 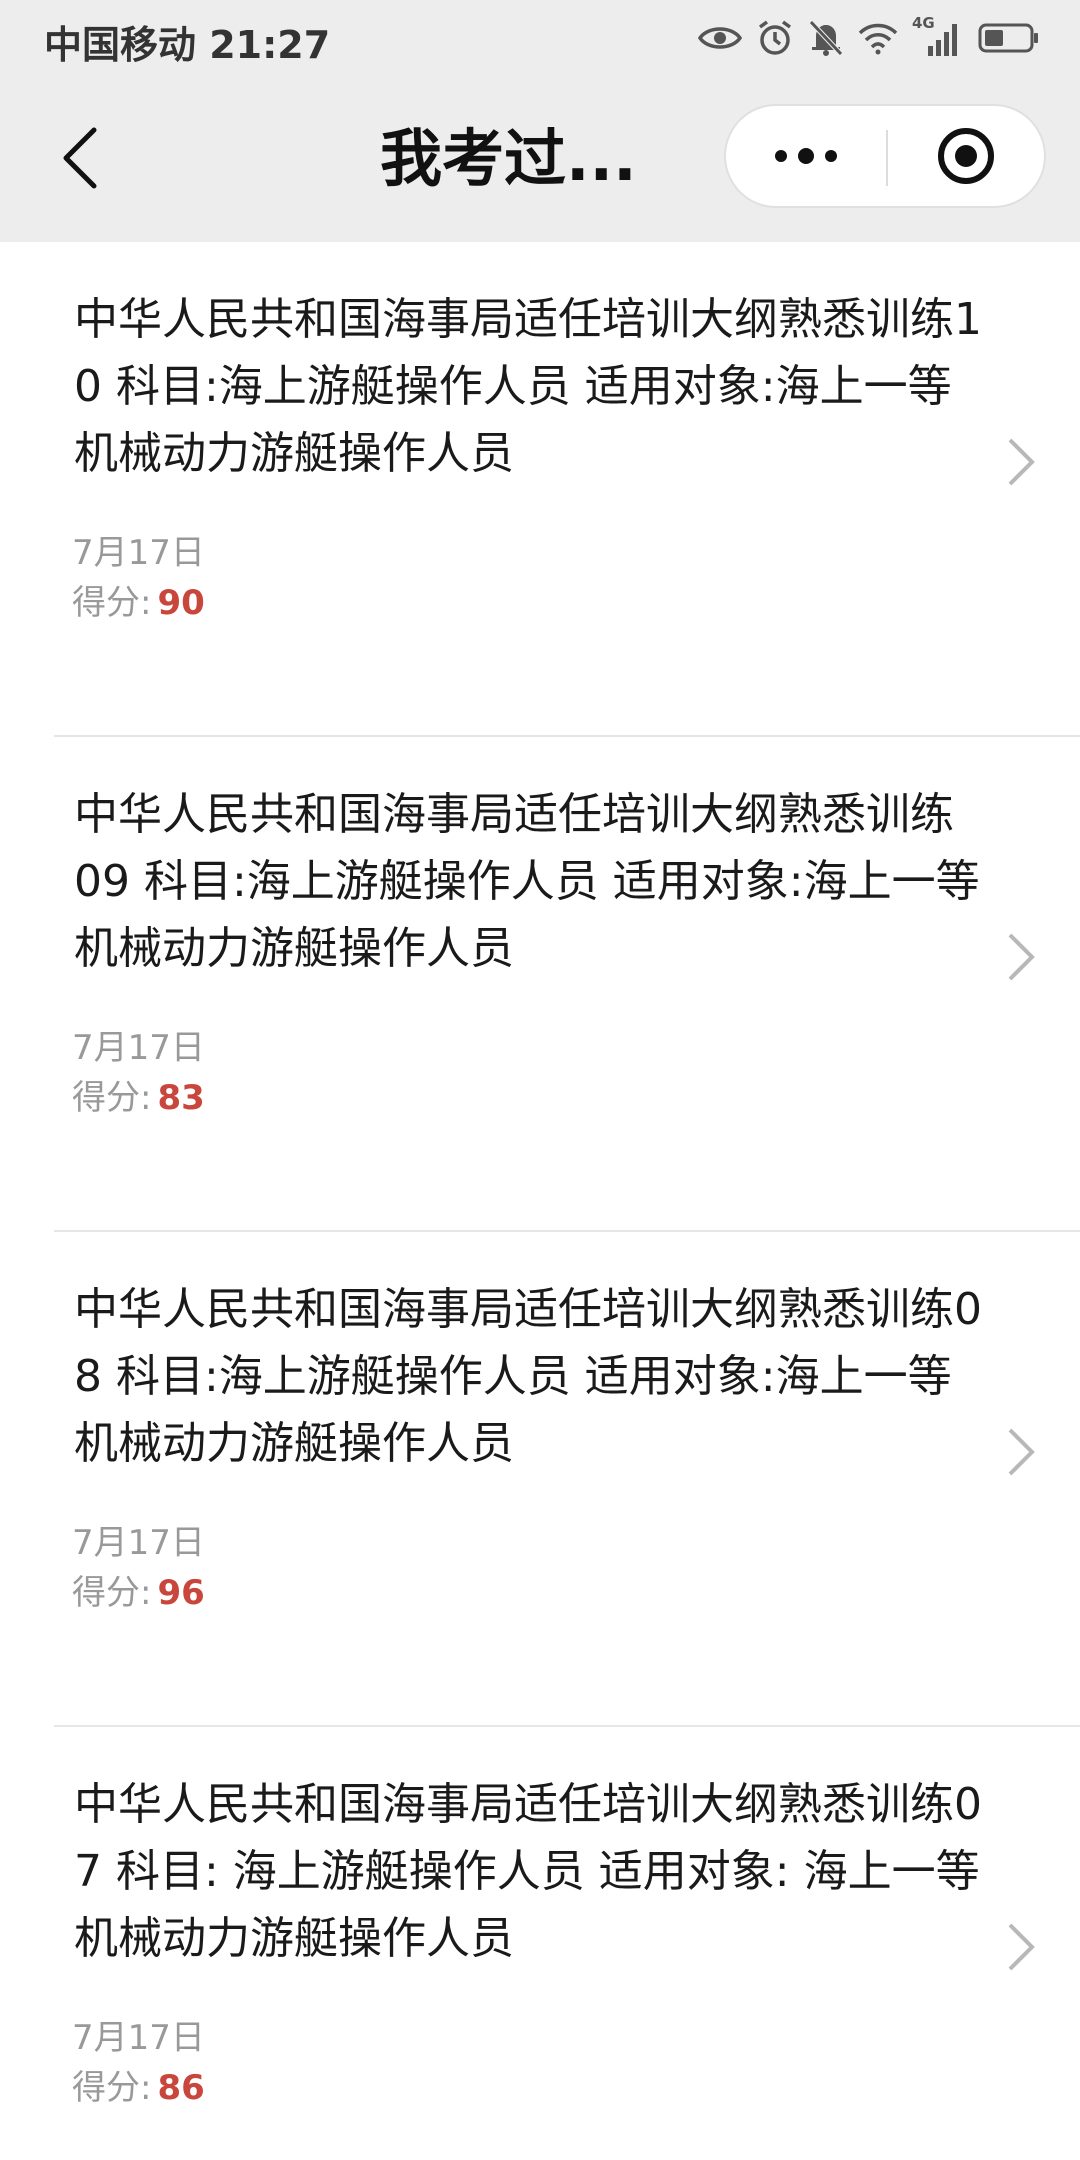 I want to click on back-arrow-icon, so click(x=80, y=158).